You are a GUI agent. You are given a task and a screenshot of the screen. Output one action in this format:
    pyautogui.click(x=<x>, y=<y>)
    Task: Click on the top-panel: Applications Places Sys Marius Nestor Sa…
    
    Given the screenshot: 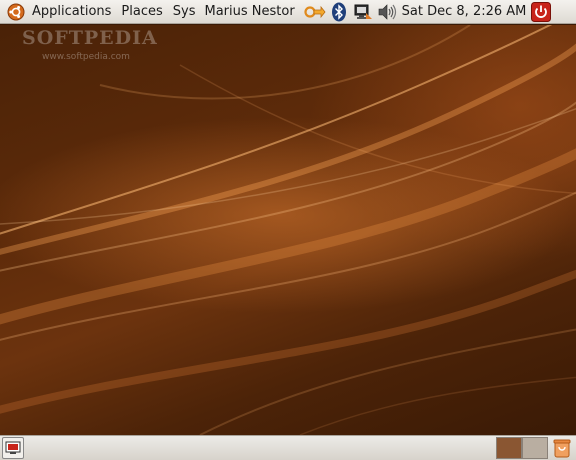 What is the action you would take?
    pyautogui.click(x=288, y=12)
    